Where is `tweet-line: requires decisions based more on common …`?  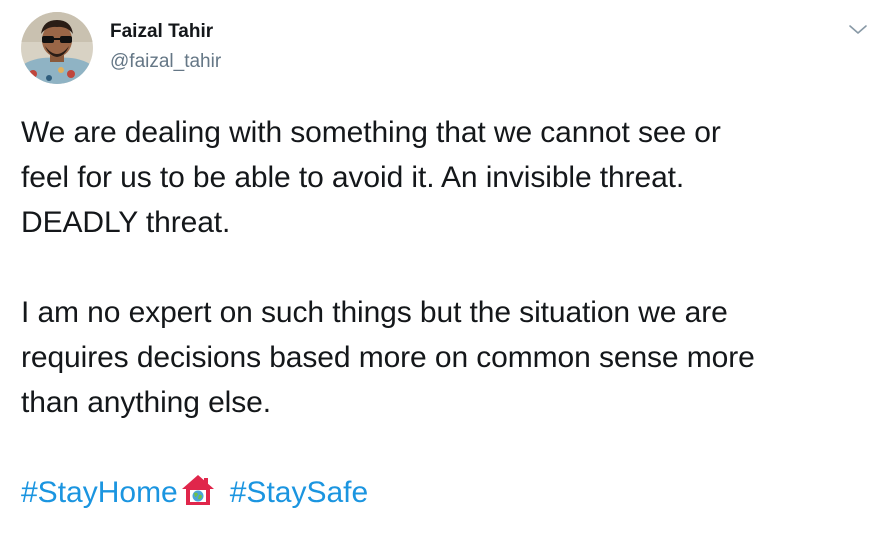 tweet-line: requires decisions based more on common … is located at coordinates (388, 357).